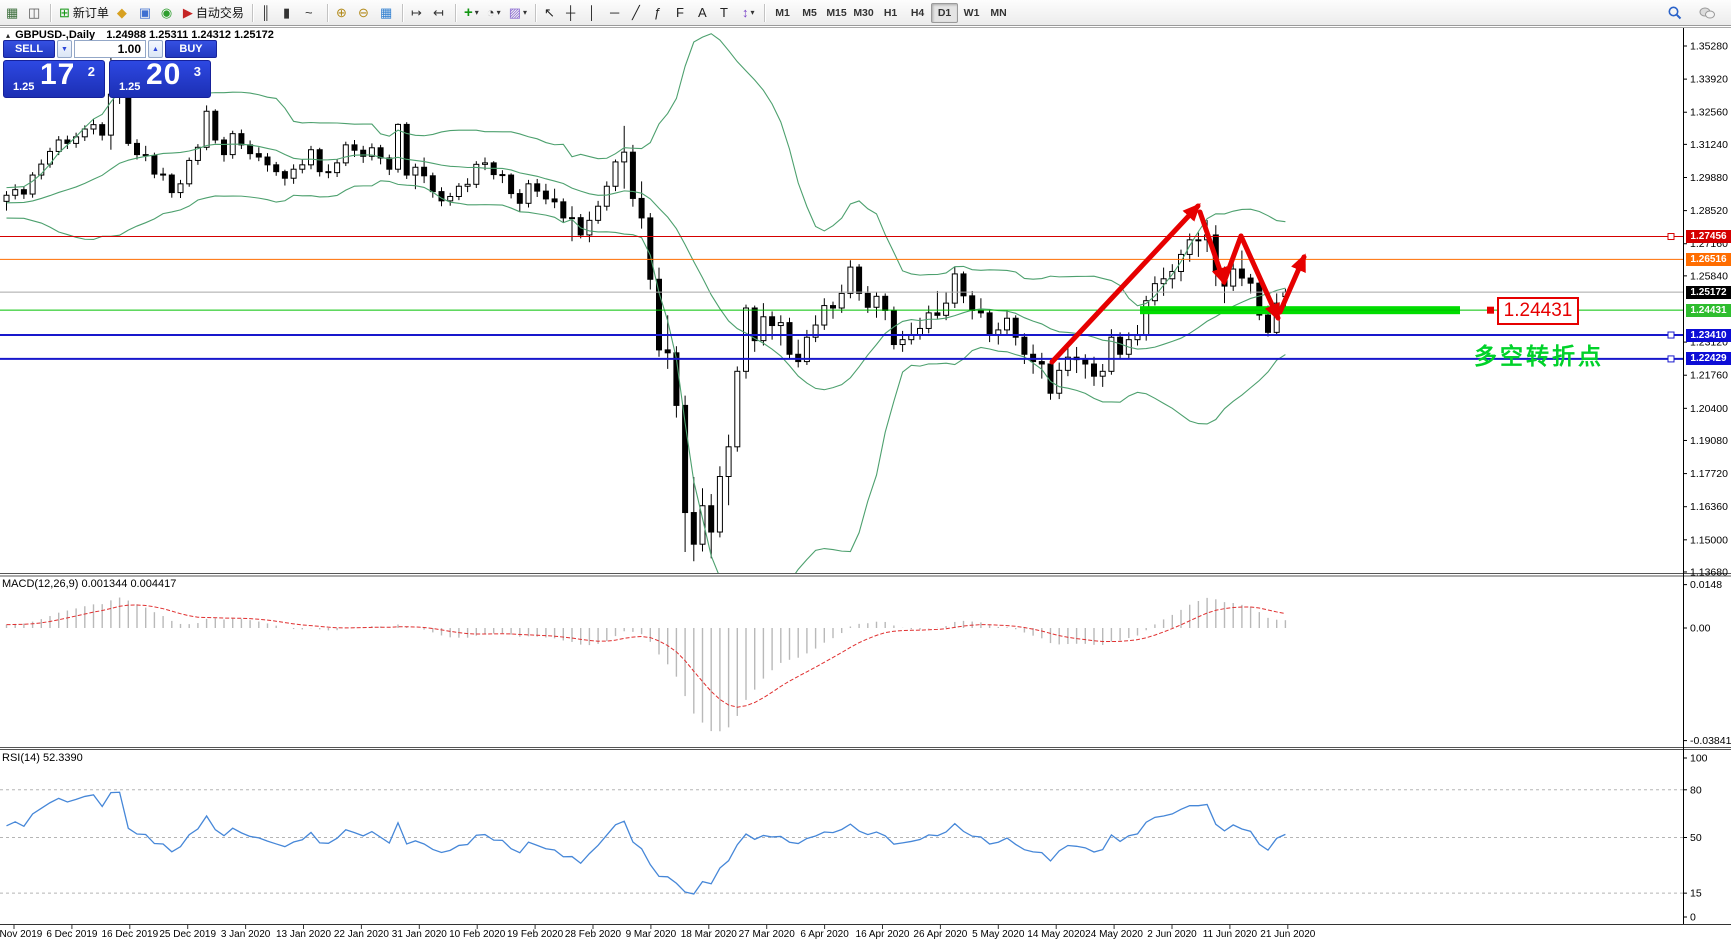  I want to click on date-tick-label: 11 Jun 2020, so click(1230, 934).